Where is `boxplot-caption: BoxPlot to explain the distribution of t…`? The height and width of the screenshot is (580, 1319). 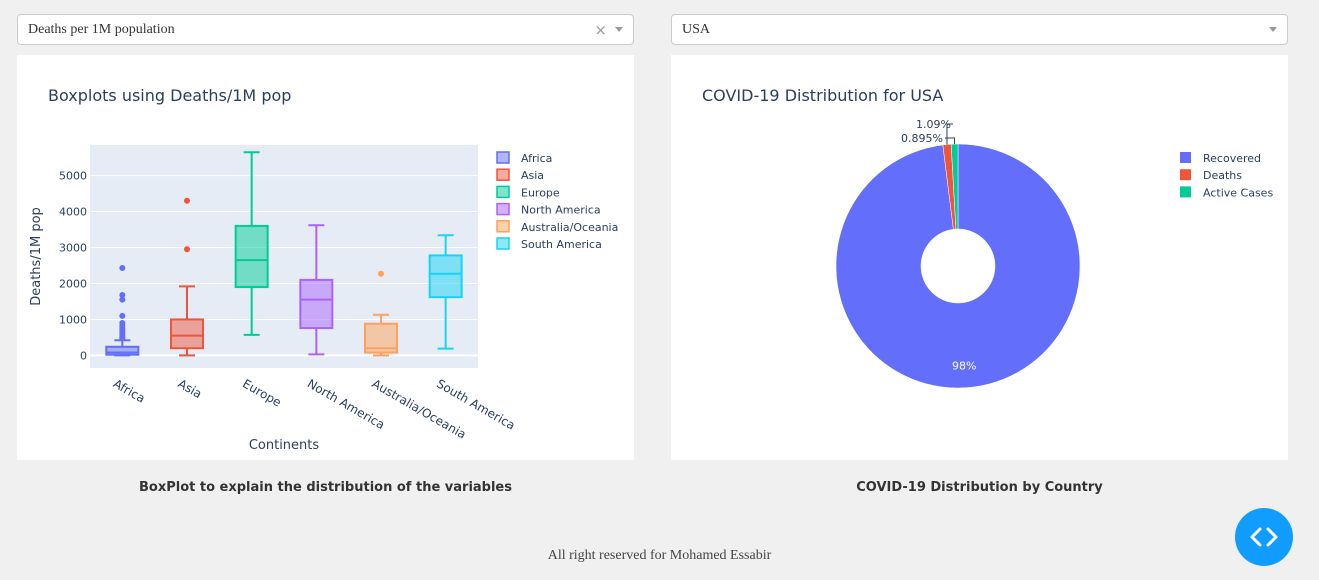 boxplot-caption: BoxPlot to explain the distribution of t… is located at coordinates (325, 487).